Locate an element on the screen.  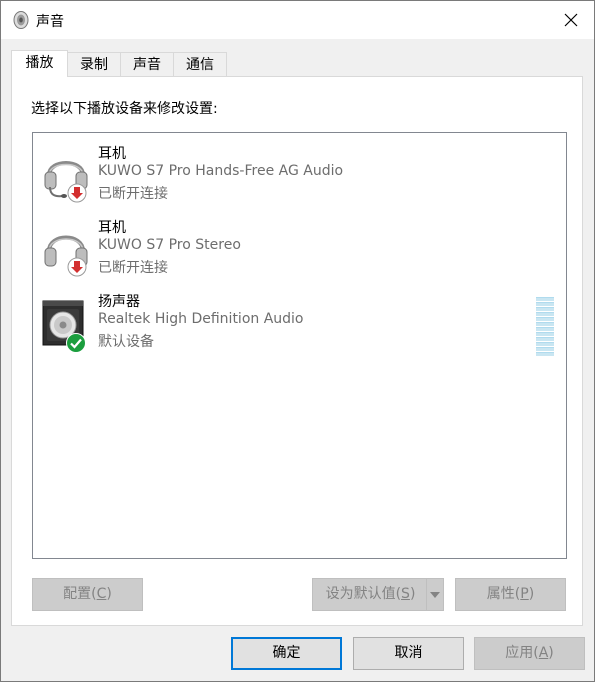
device-description: KUWO S7 Pro Stereo is located at coordinates (169, 245).